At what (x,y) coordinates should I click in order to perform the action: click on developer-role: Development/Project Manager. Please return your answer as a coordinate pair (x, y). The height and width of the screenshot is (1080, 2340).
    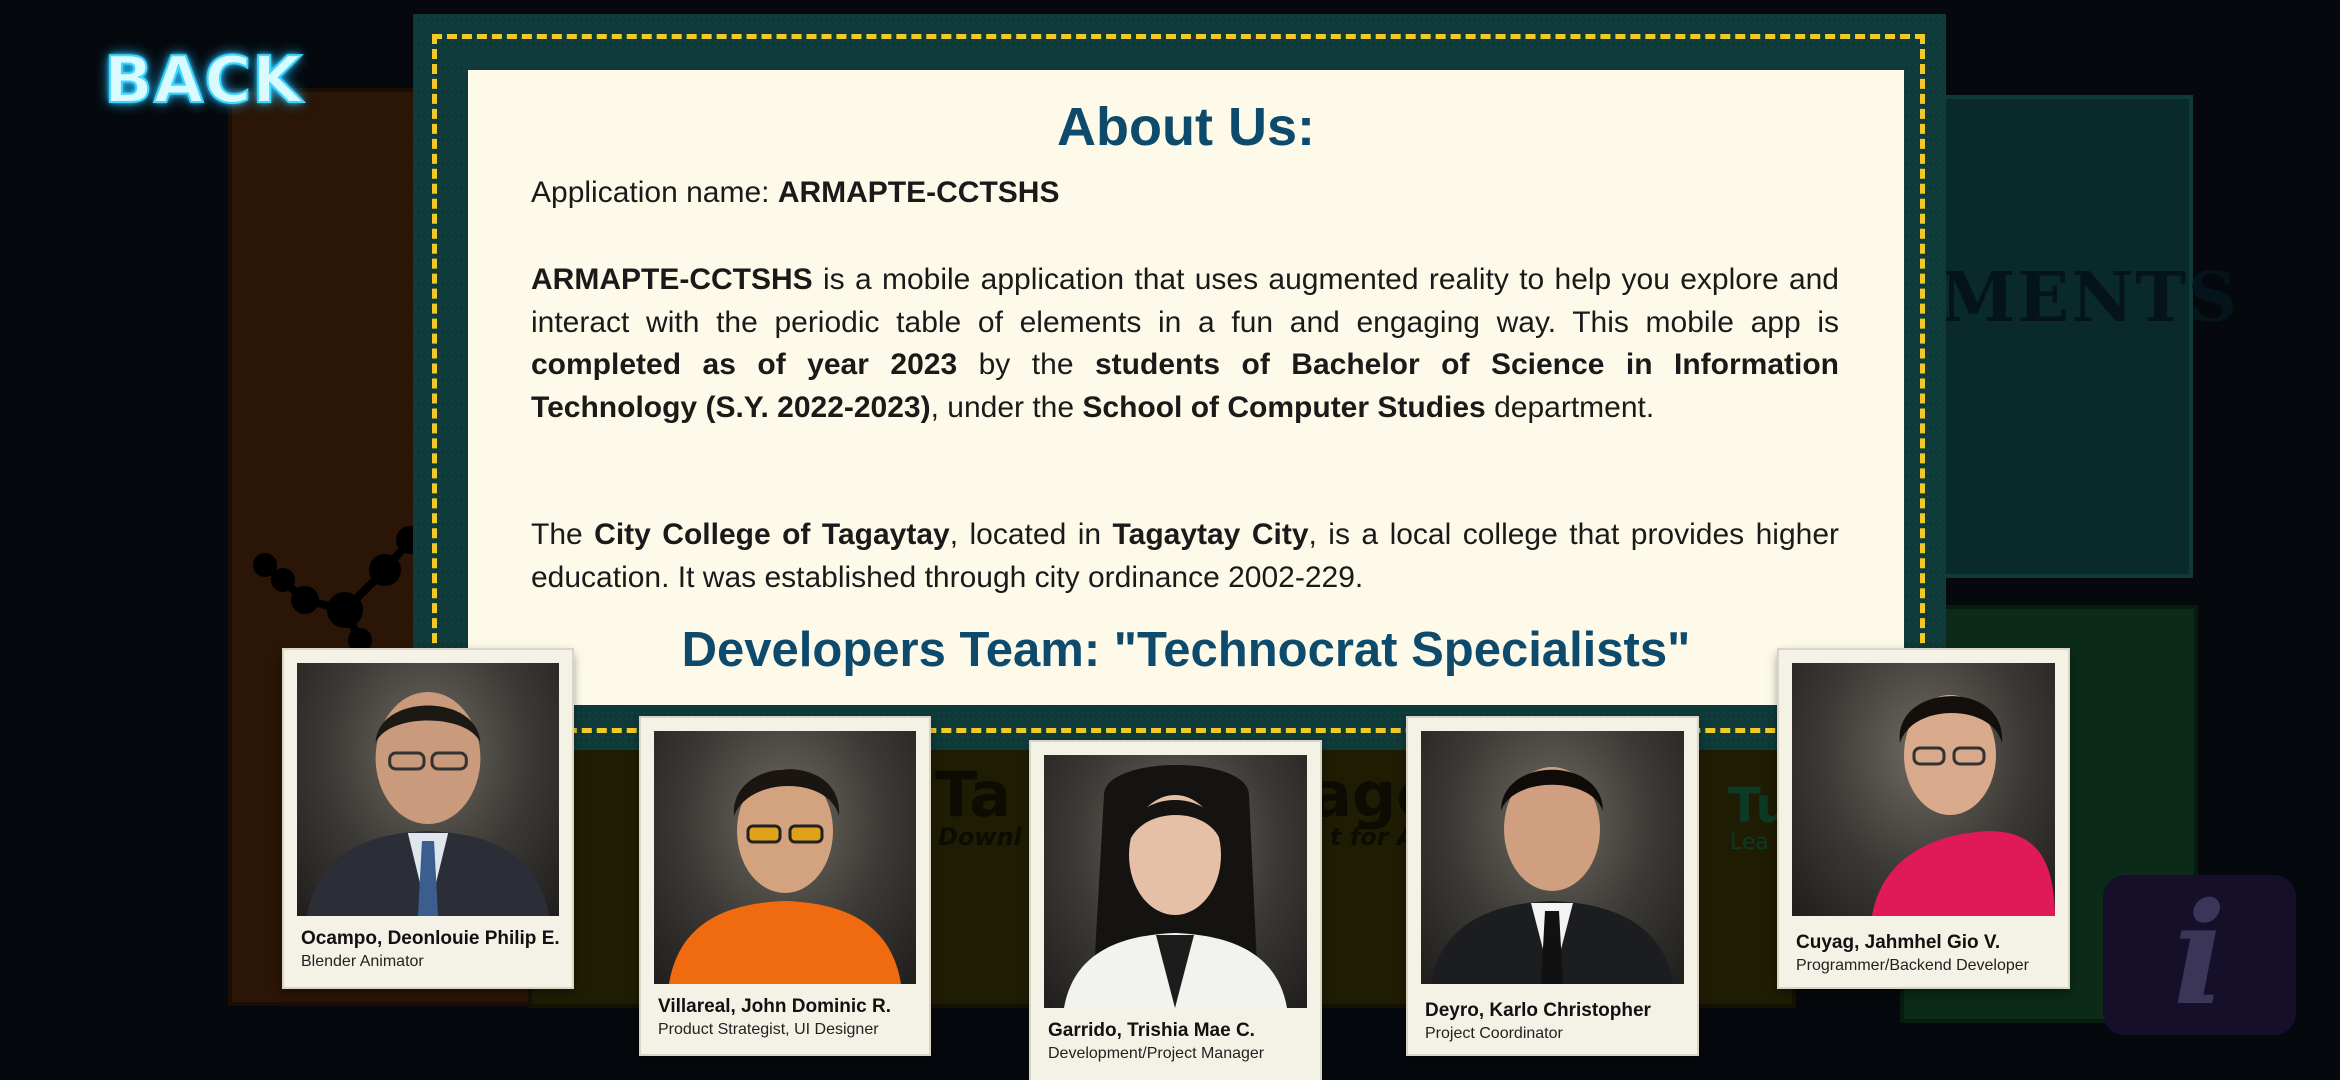
    Looking at the image, I should click on (1156, 1053).